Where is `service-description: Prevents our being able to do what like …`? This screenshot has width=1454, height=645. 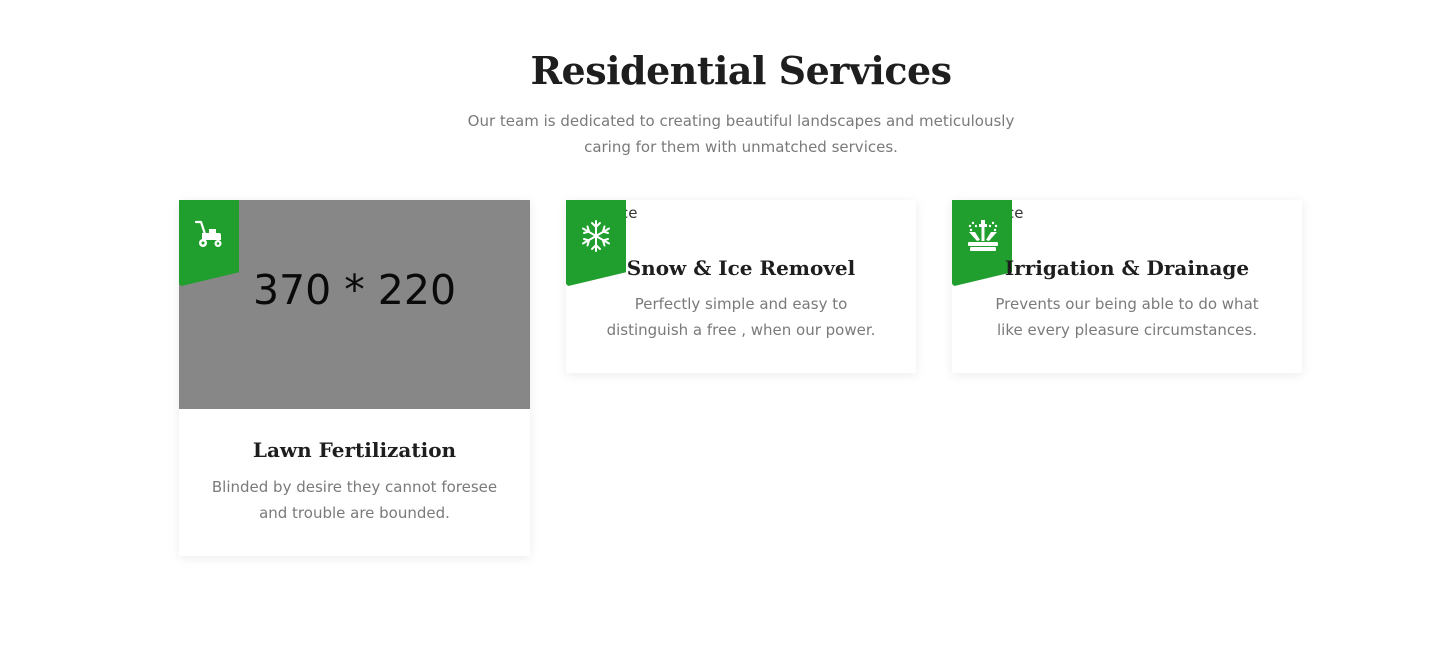
service-description: Prevents our being able to do what like … is located at coordinates (1127, 317).